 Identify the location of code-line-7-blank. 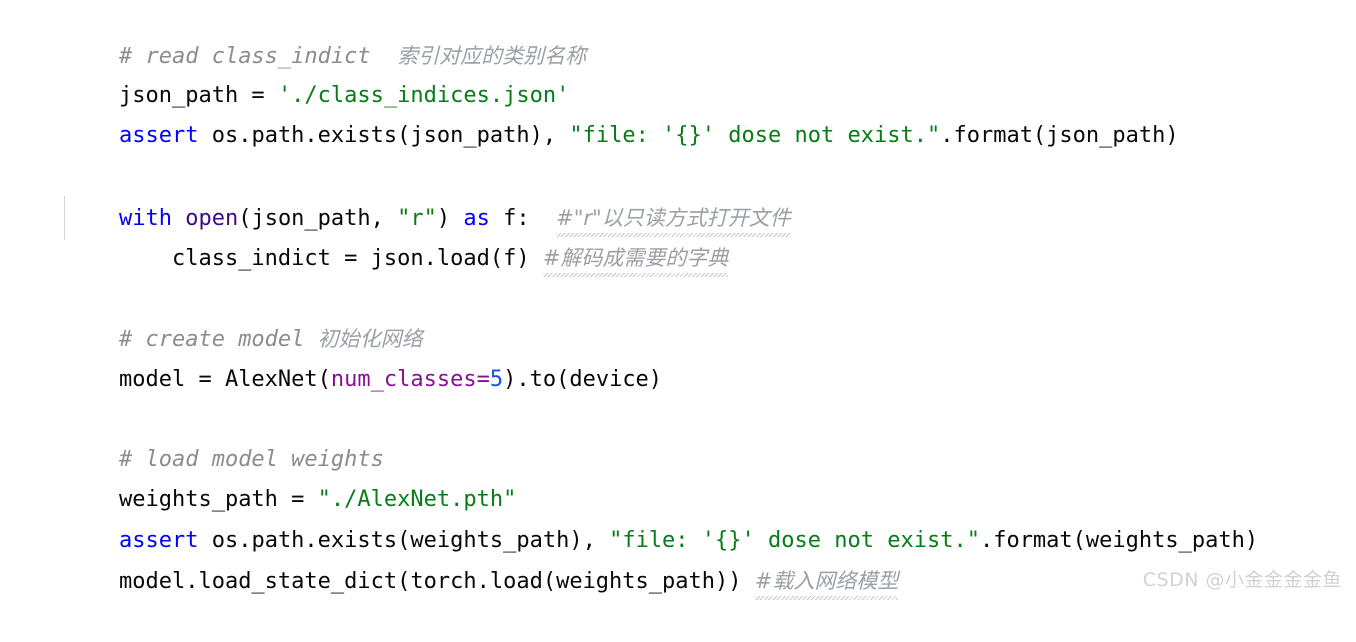
(678, 258).